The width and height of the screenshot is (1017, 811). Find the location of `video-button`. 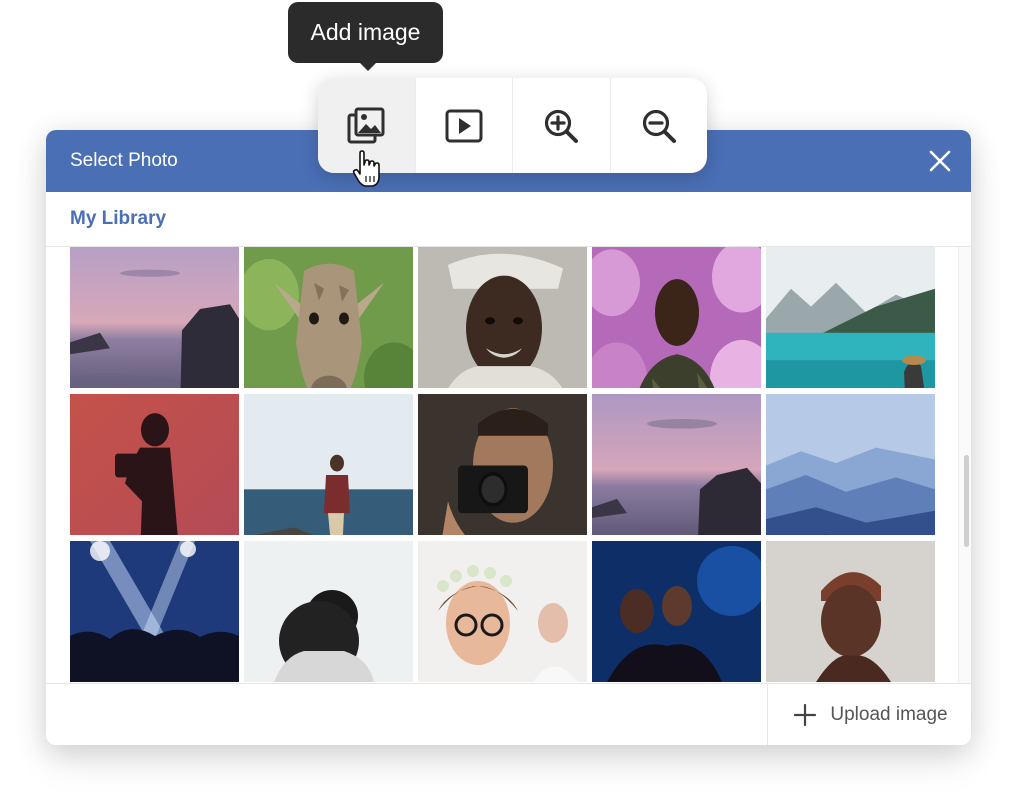

video-button is located at coordinates (464, 125).